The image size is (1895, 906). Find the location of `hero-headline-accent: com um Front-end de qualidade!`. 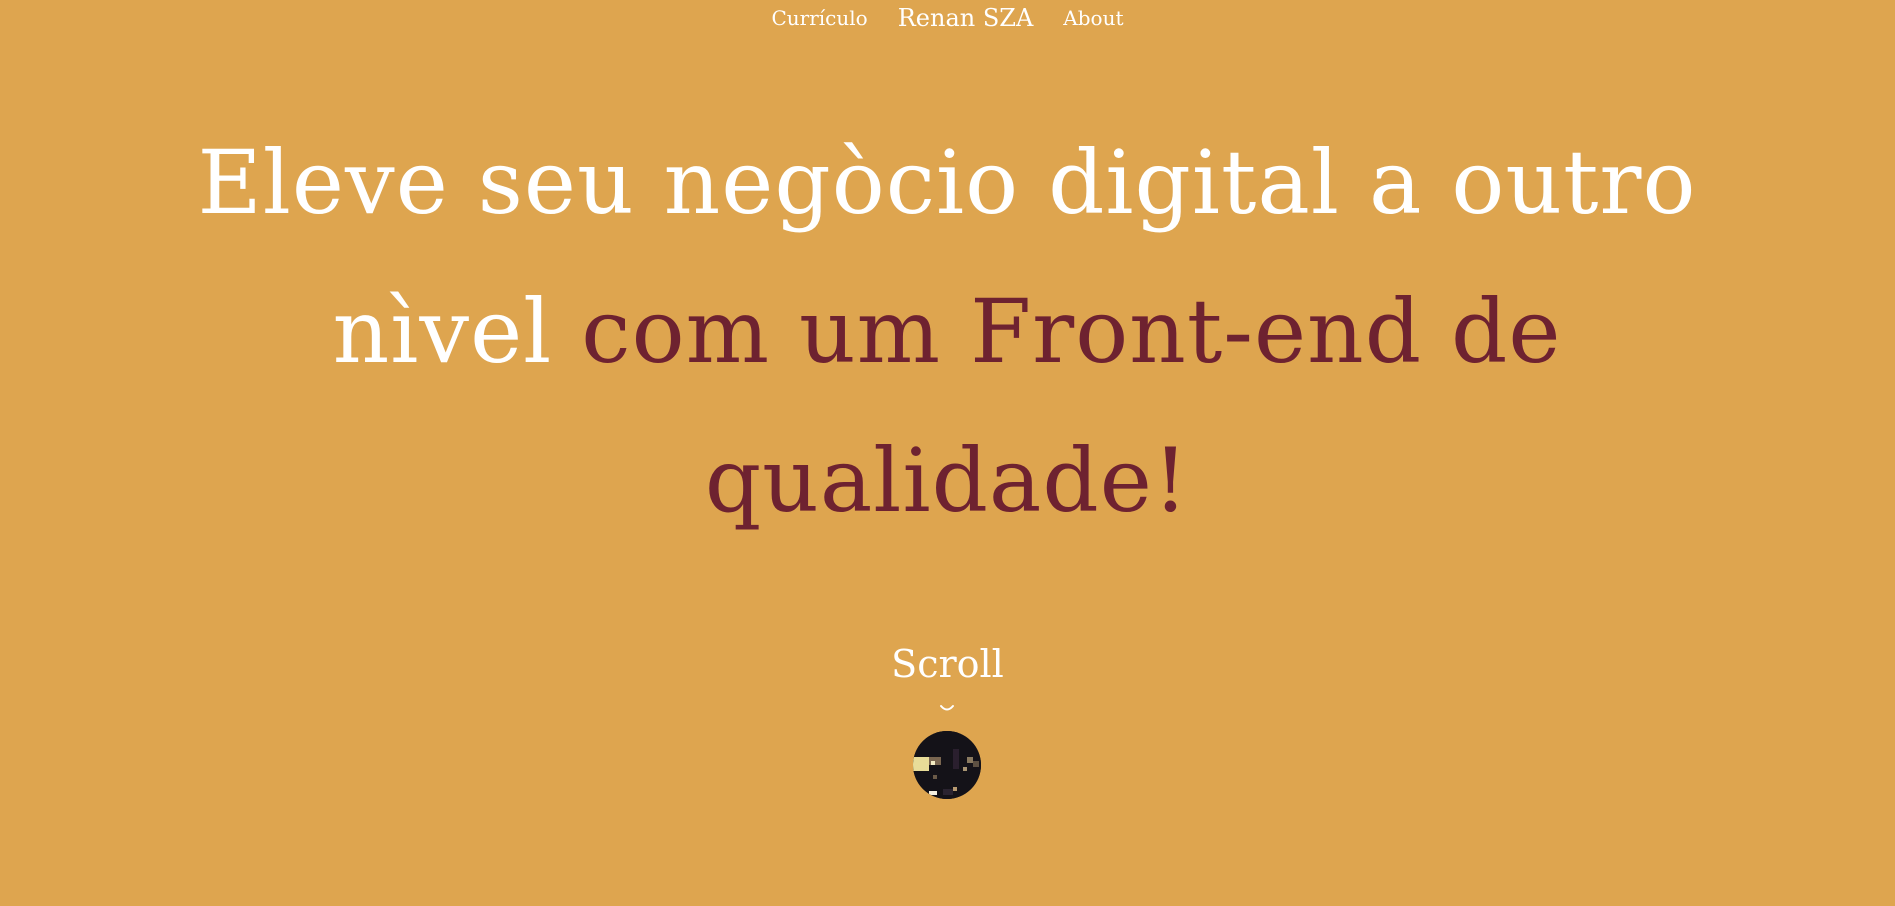

hero-headline-accent: com um Front-end de qualidade! is located at coordinates (1071, 406).